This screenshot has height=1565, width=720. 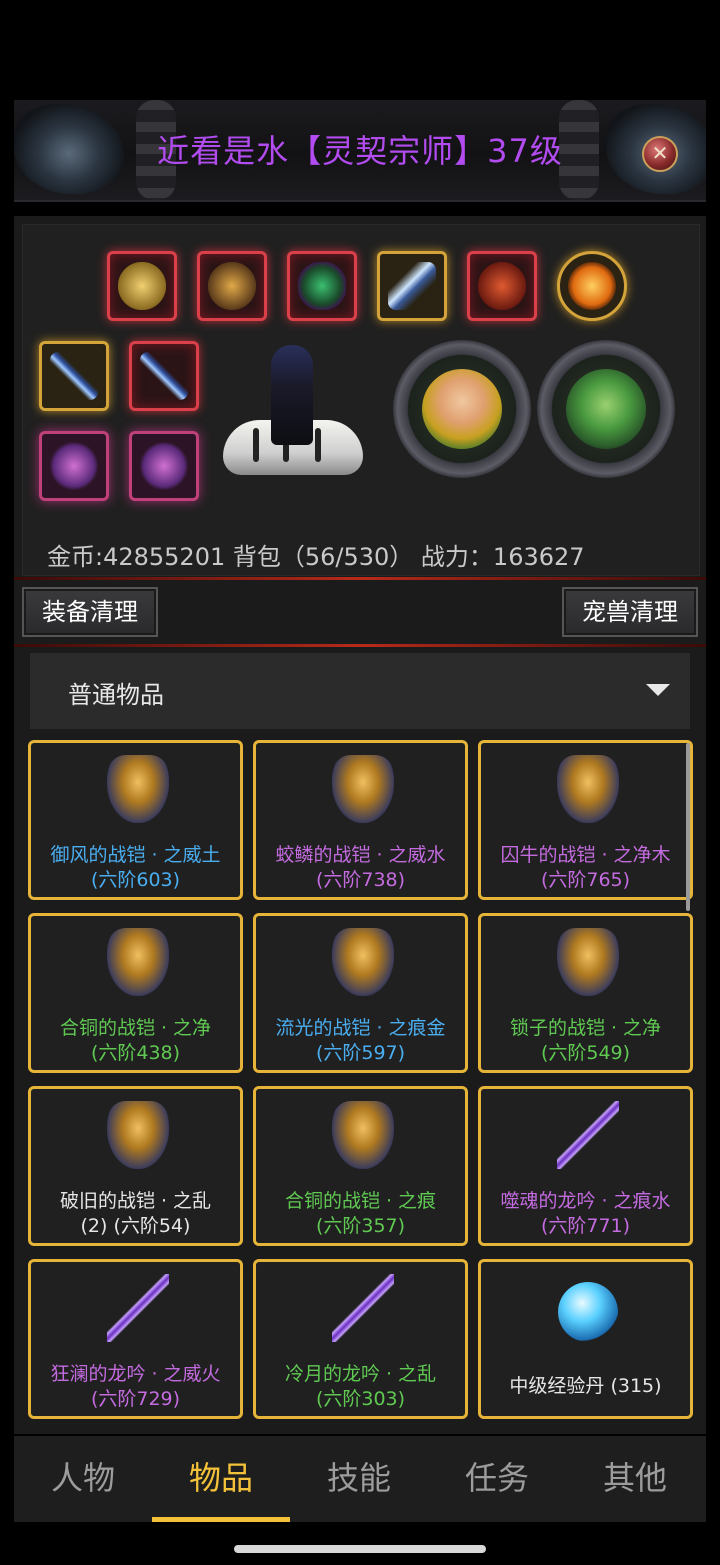 I want to click on item-name: 噬魂的龙吟 · 之痕水 (六阶771), so click(x=585, y=1213).